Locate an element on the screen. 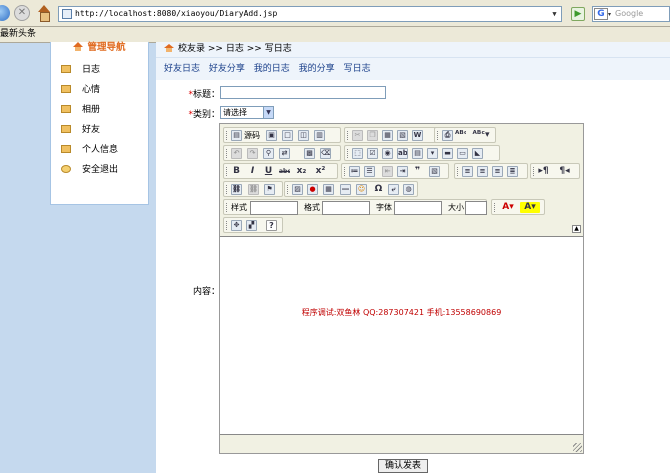  numbered-list-icon: ≔ is located at coordinates (354, 171).